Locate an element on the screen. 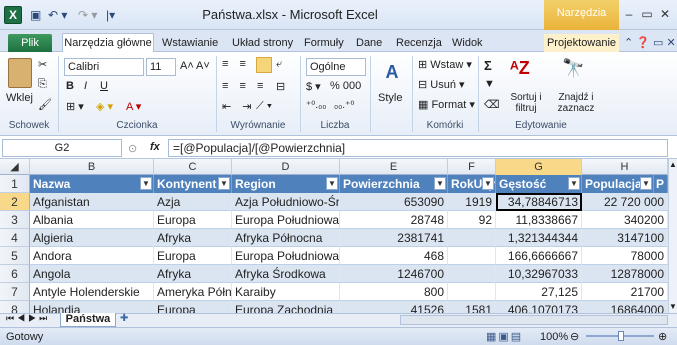 This screenshot has width=677, height=345. column-header-b: B is located at coordinates (92, 167).